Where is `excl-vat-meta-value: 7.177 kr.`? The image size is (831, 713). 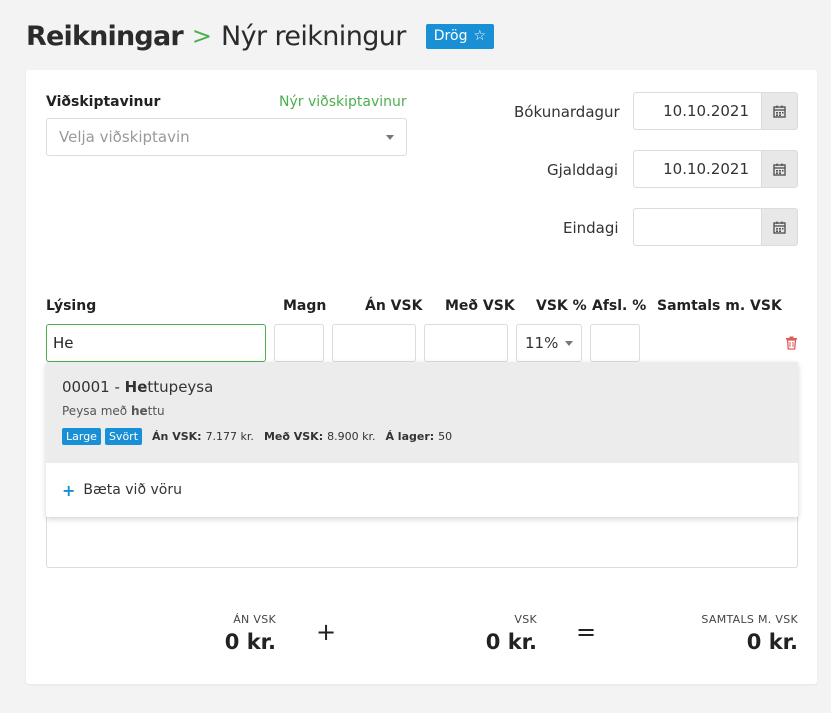 excl-vat-meta-value: 7.177 kr. is located at coordinates (229, 436).